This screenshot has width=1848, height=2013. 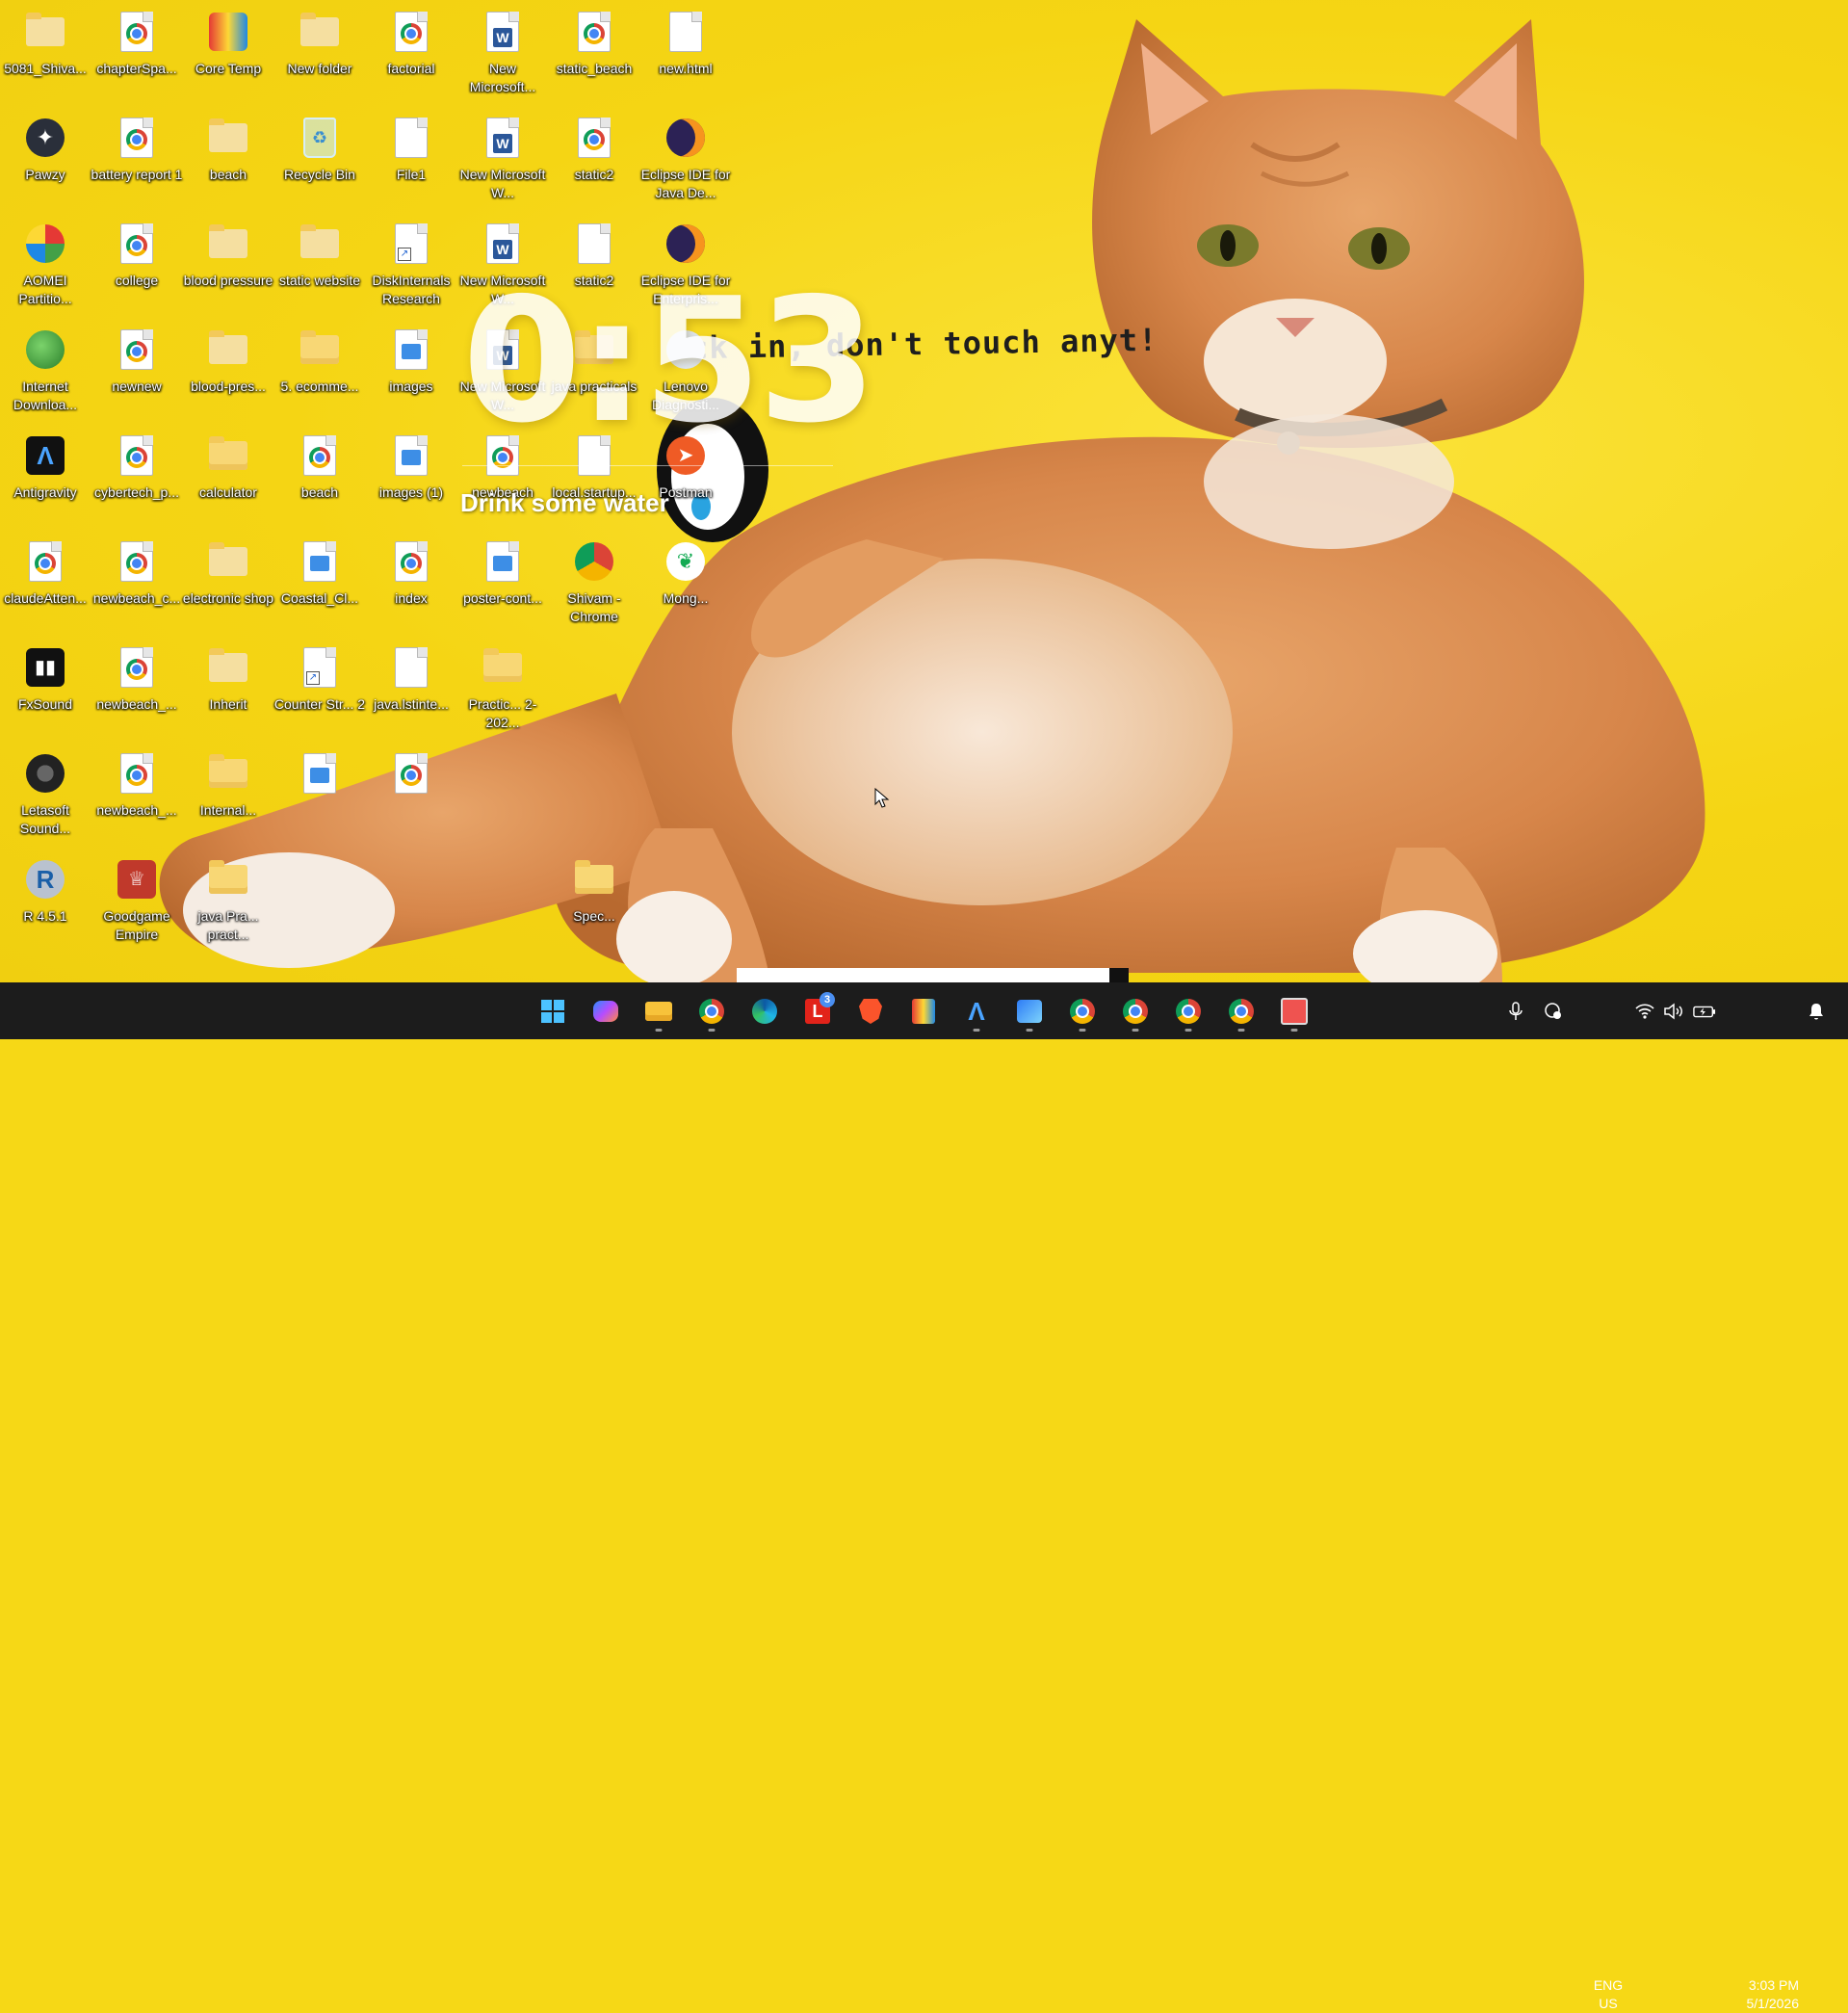 What do you see at coordinates (45, 903) in the screenshot?
I see `desktop-icon: R R 4.5.1` at bounding box center [45, 903].